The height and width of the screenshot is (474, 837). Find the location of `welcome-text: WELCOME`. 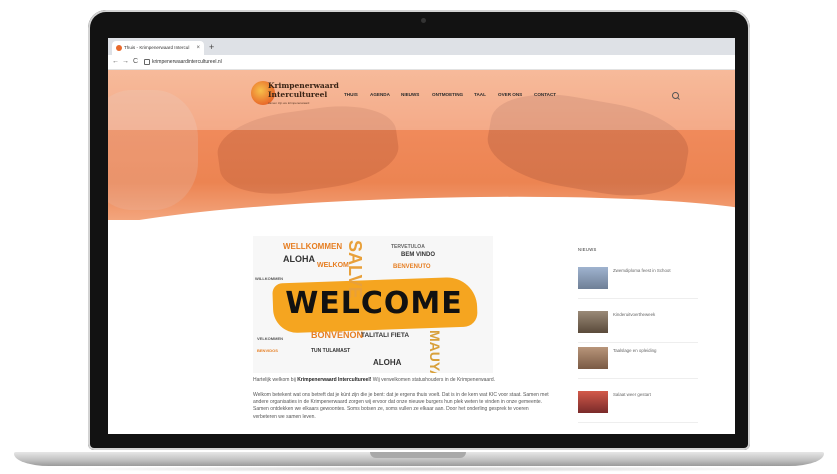

welcome-text: WELCOME is located at coordinates (374, 303).